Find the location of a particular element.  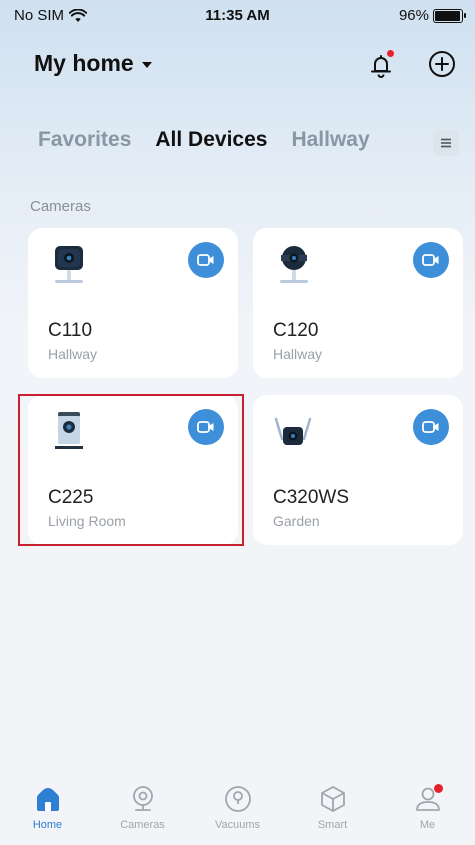

notifications-button is located at coordinates (381, 65).